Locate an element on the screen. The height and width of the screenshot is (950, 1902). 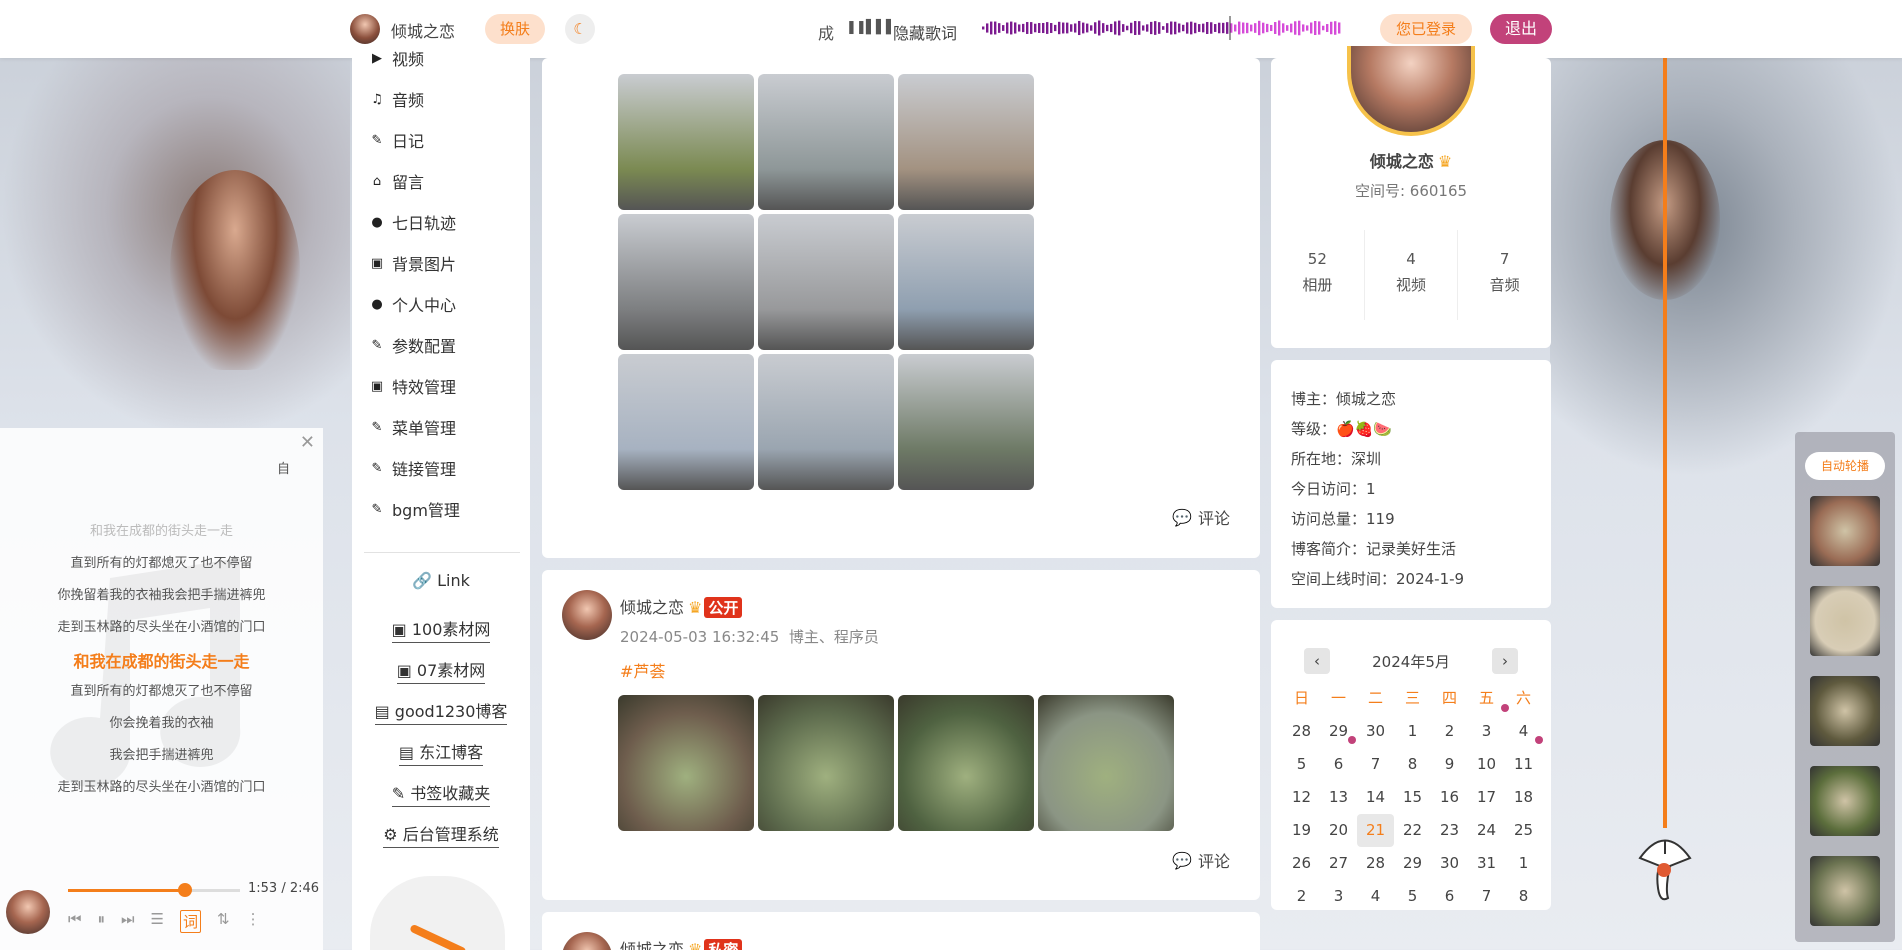
calendar-day: 4 is located at coordinates (1375, 896).